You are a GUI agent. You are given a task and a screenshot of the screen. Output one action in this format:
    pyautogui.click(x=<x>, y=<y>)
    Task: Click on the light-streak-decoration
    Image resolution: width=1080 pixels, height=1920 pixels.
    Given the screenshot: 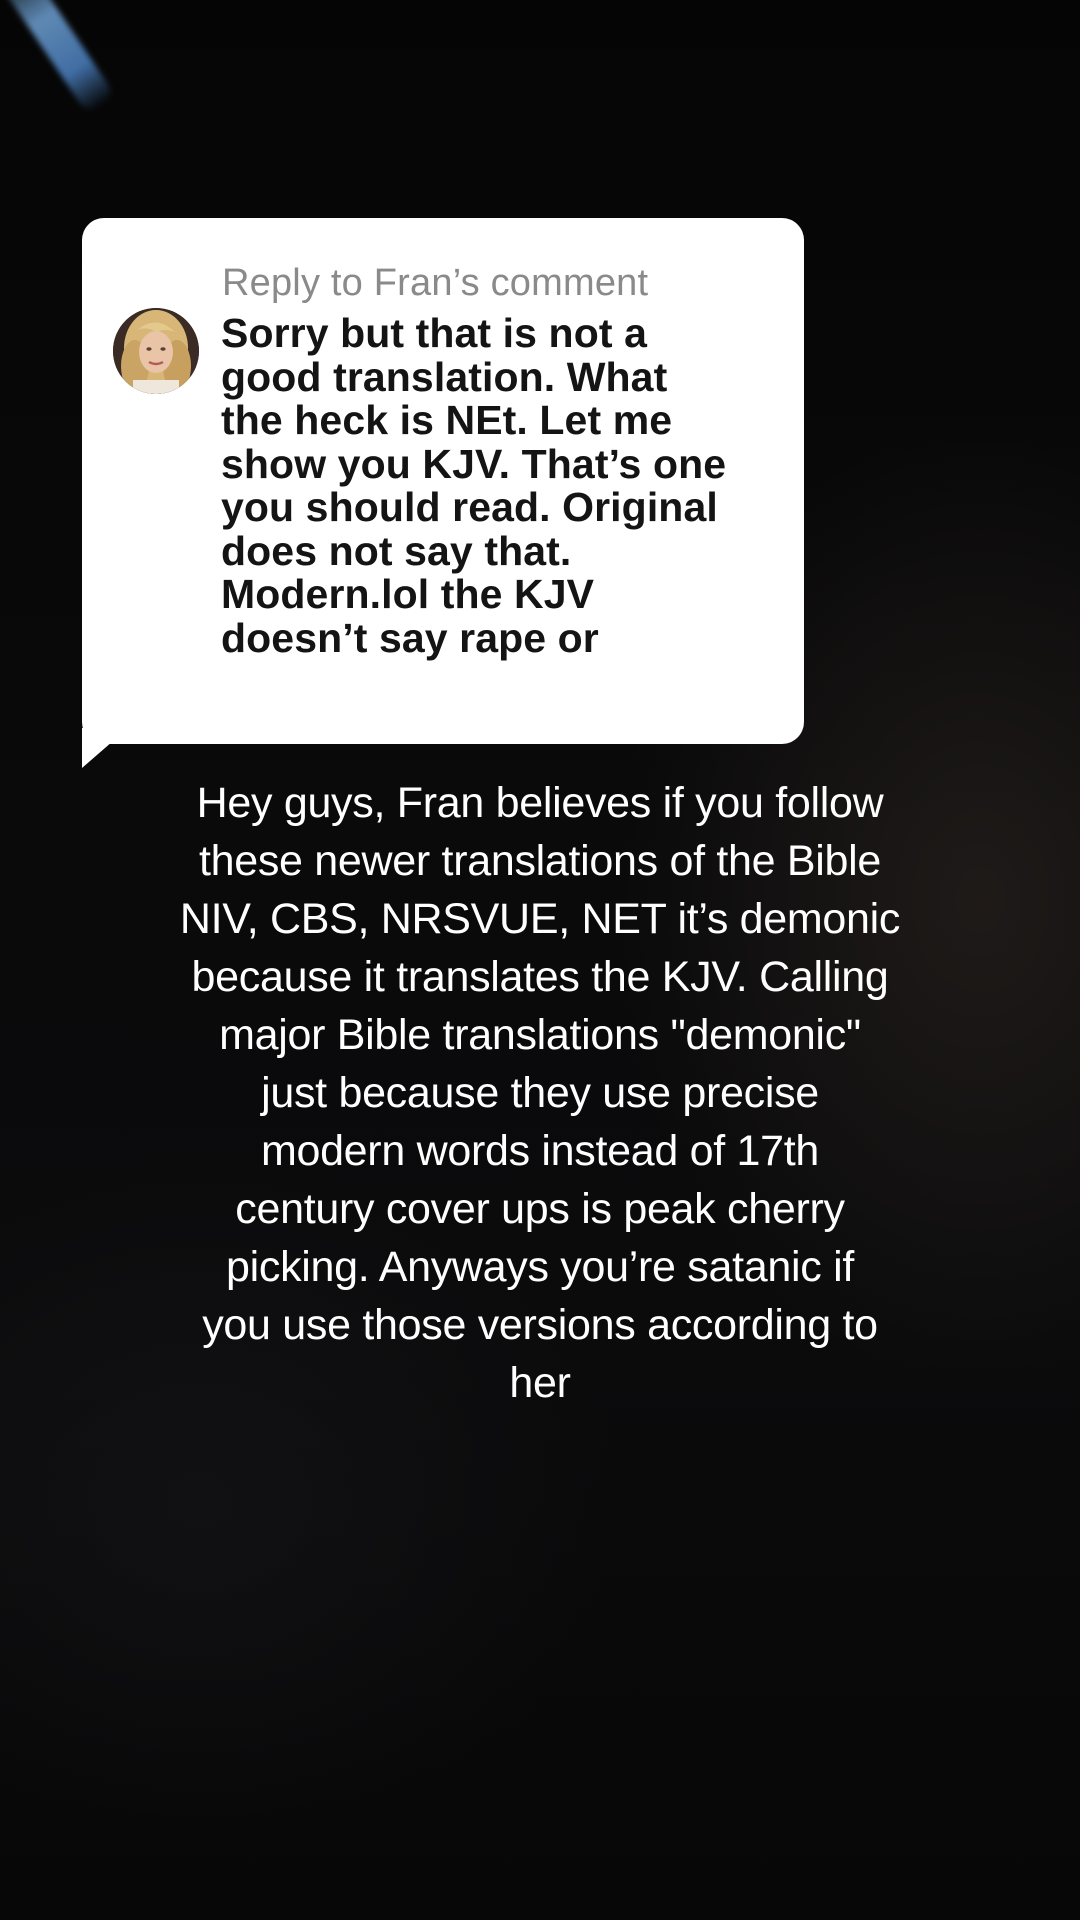 What is the action you would take?
    pyautogui.click(x=58, y=58)
    